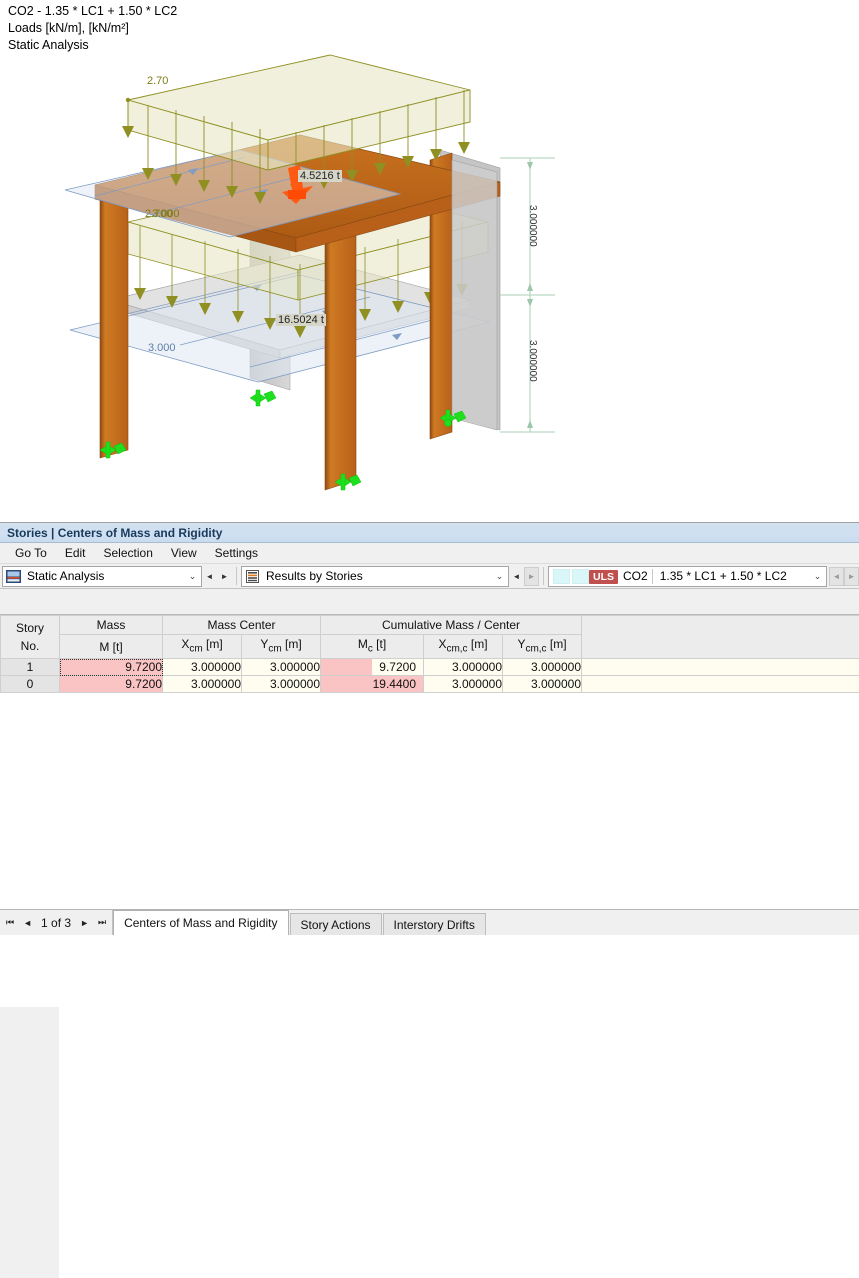  I want to click on cell-xcm-r1: 3.000000, so click(202, 667).